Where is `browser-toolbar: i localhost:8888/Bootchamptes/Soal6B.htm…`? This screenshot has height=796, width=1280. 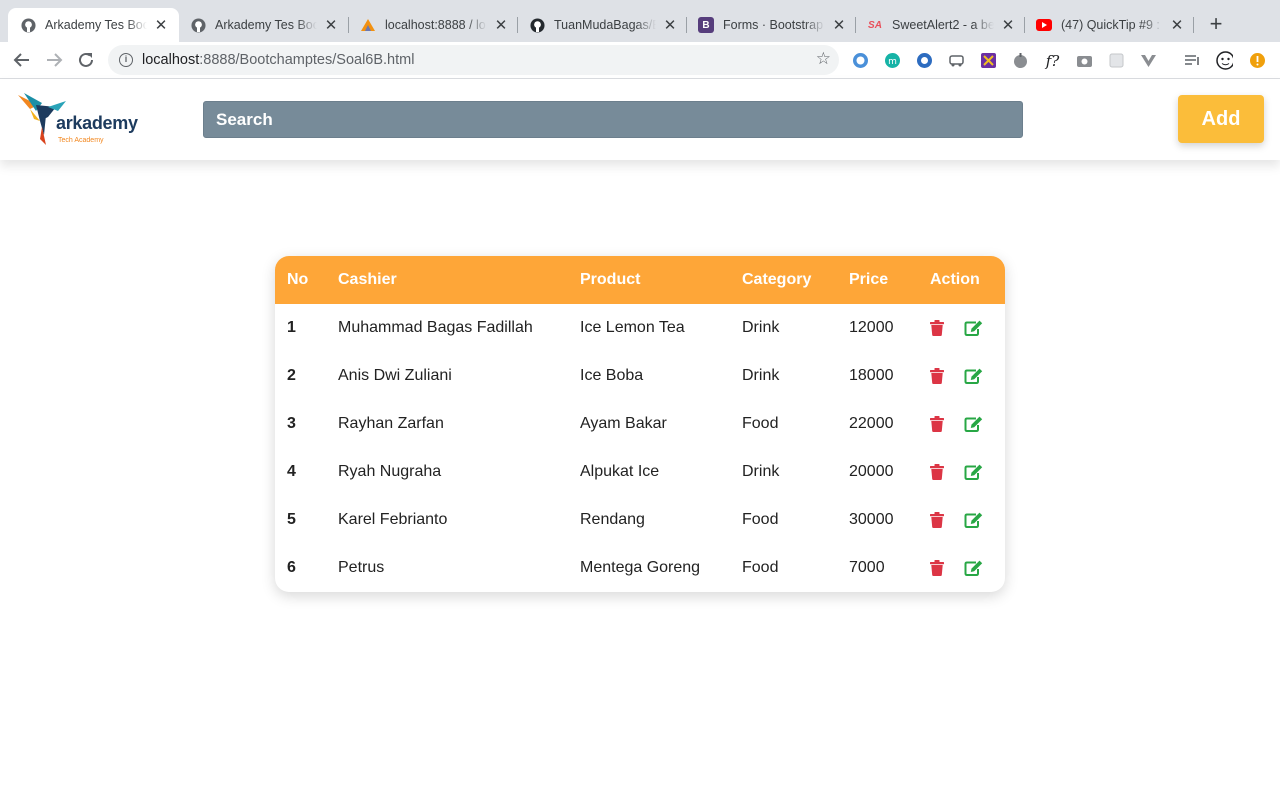
browser-toolbar: i localhost:8888/Bootchamptes/Soal6B.htm… is located at coordinates (640, 60).